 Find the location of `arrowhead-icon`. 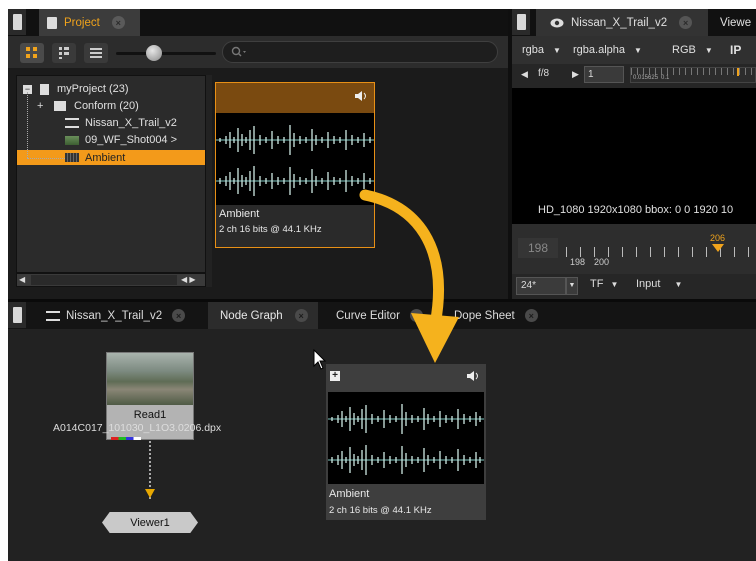

arrowhead-icon is located at coordinates (150, 493).